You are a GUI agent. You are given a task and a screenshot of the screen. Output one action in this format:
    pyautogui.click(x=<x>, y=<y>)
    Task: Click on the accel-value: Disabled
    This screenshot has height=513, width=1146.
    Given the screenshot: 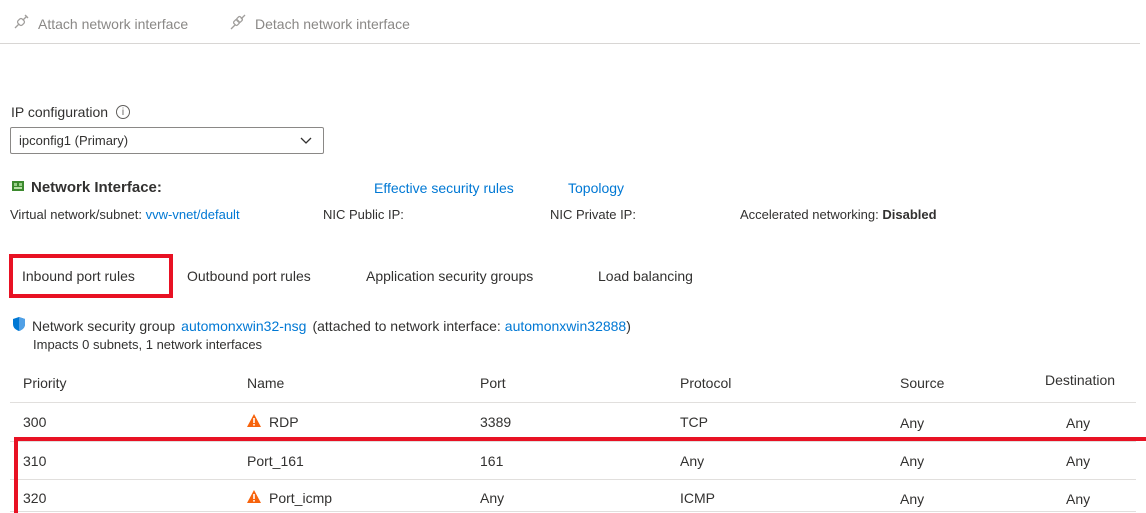 What is the action you would take?
    pyautogui.click(x=909, y=214)
    